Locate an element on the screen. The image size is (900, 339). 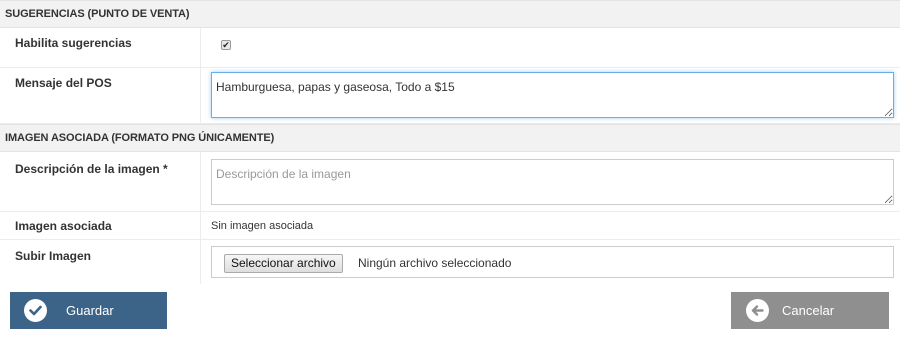
row-associated-image: Imagen asociada Sin imagen asociada is located at coordinates (450, 226).